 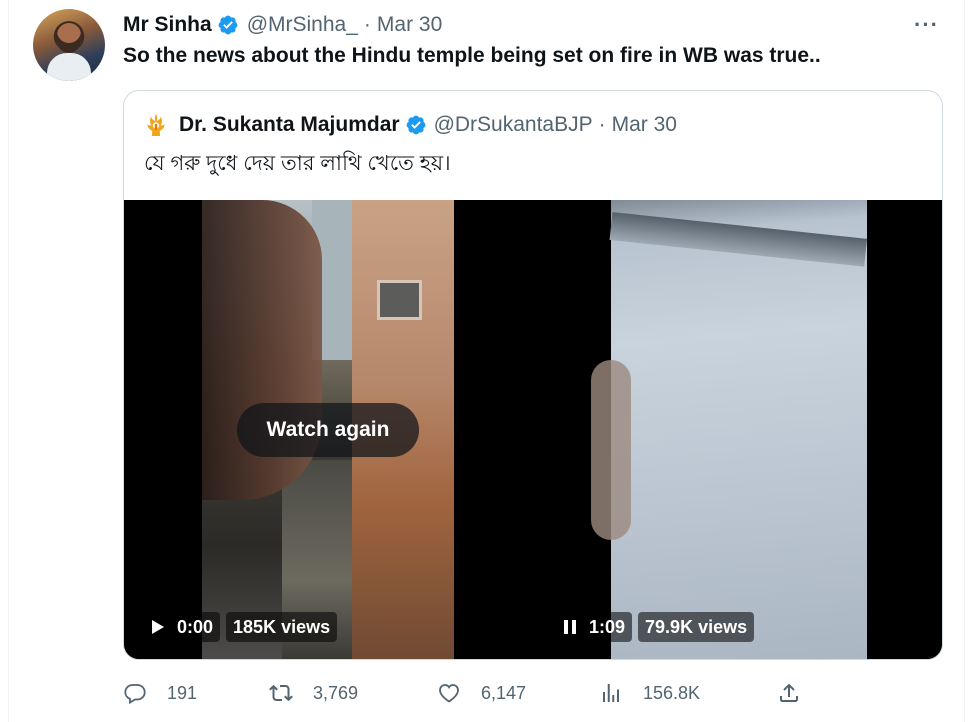 What do you see at coordinates (399, 300) in the screenshot?
I see `video-1-window` at bounding box center [399, 300].